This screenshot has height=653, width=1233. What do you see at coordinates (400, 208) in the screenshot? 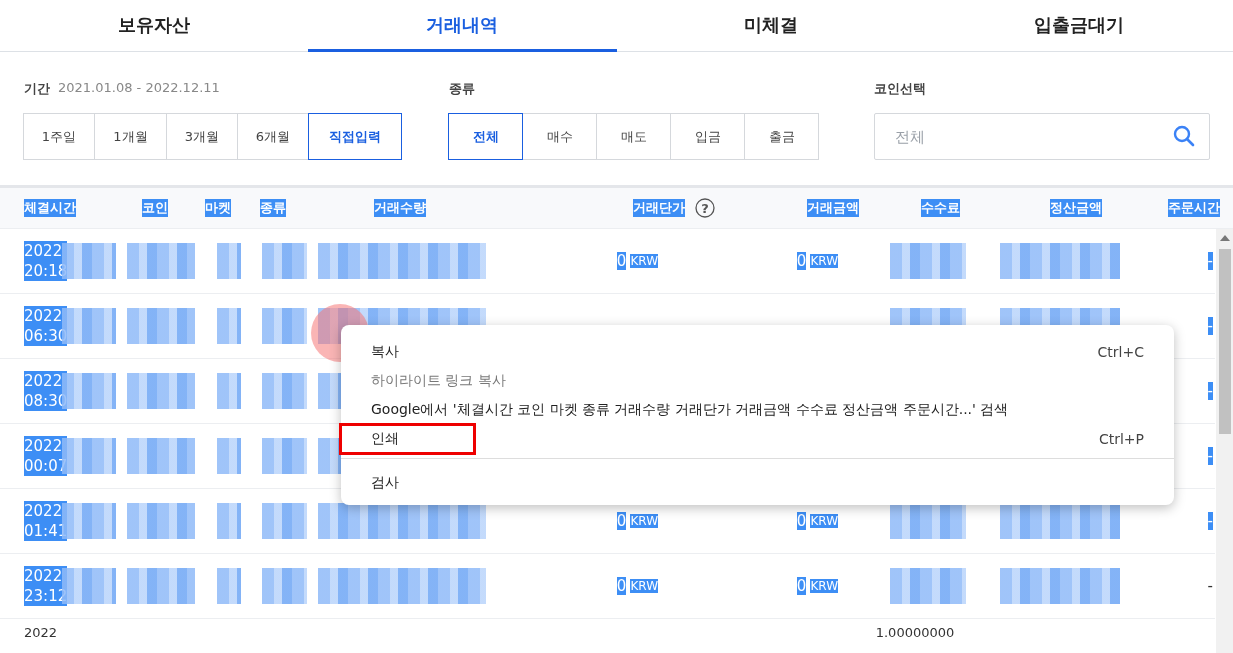
I see `column-header: 거래수량` at bounding box center [400, 208].